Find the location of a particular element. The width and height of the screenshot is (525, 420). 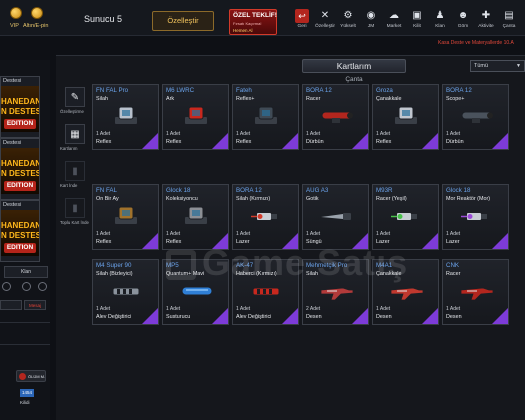

nav-label: Aktivite is located at coordinates (486, 26).